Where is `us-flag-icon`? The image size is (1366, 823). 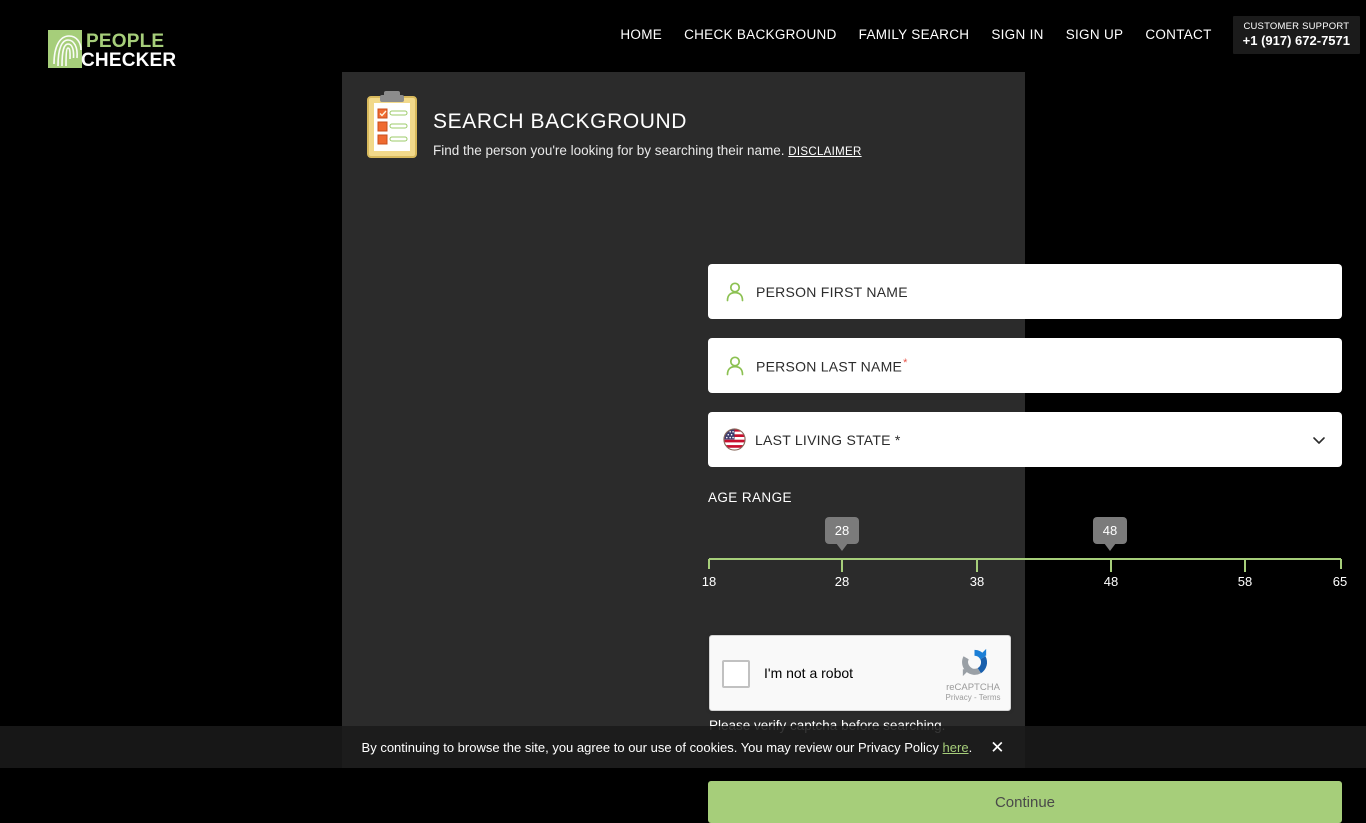 us-flag-icon is located at coordinates (734, 439).